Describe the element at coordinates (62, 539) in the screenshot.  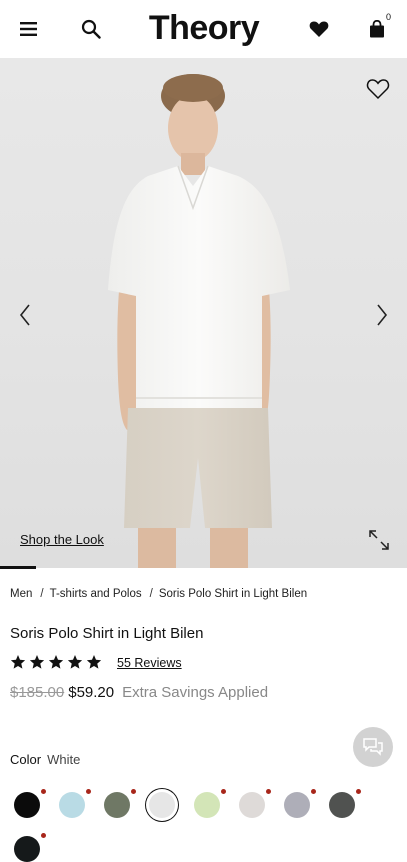
I see `shop-the-look-link: Shop the Look` at that location.